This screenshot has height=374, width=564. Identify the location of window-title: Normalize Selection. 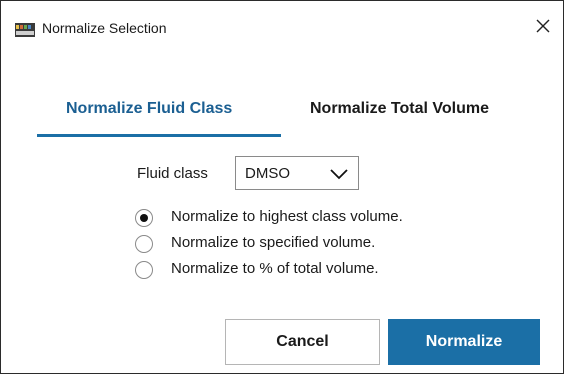
(104, 28).